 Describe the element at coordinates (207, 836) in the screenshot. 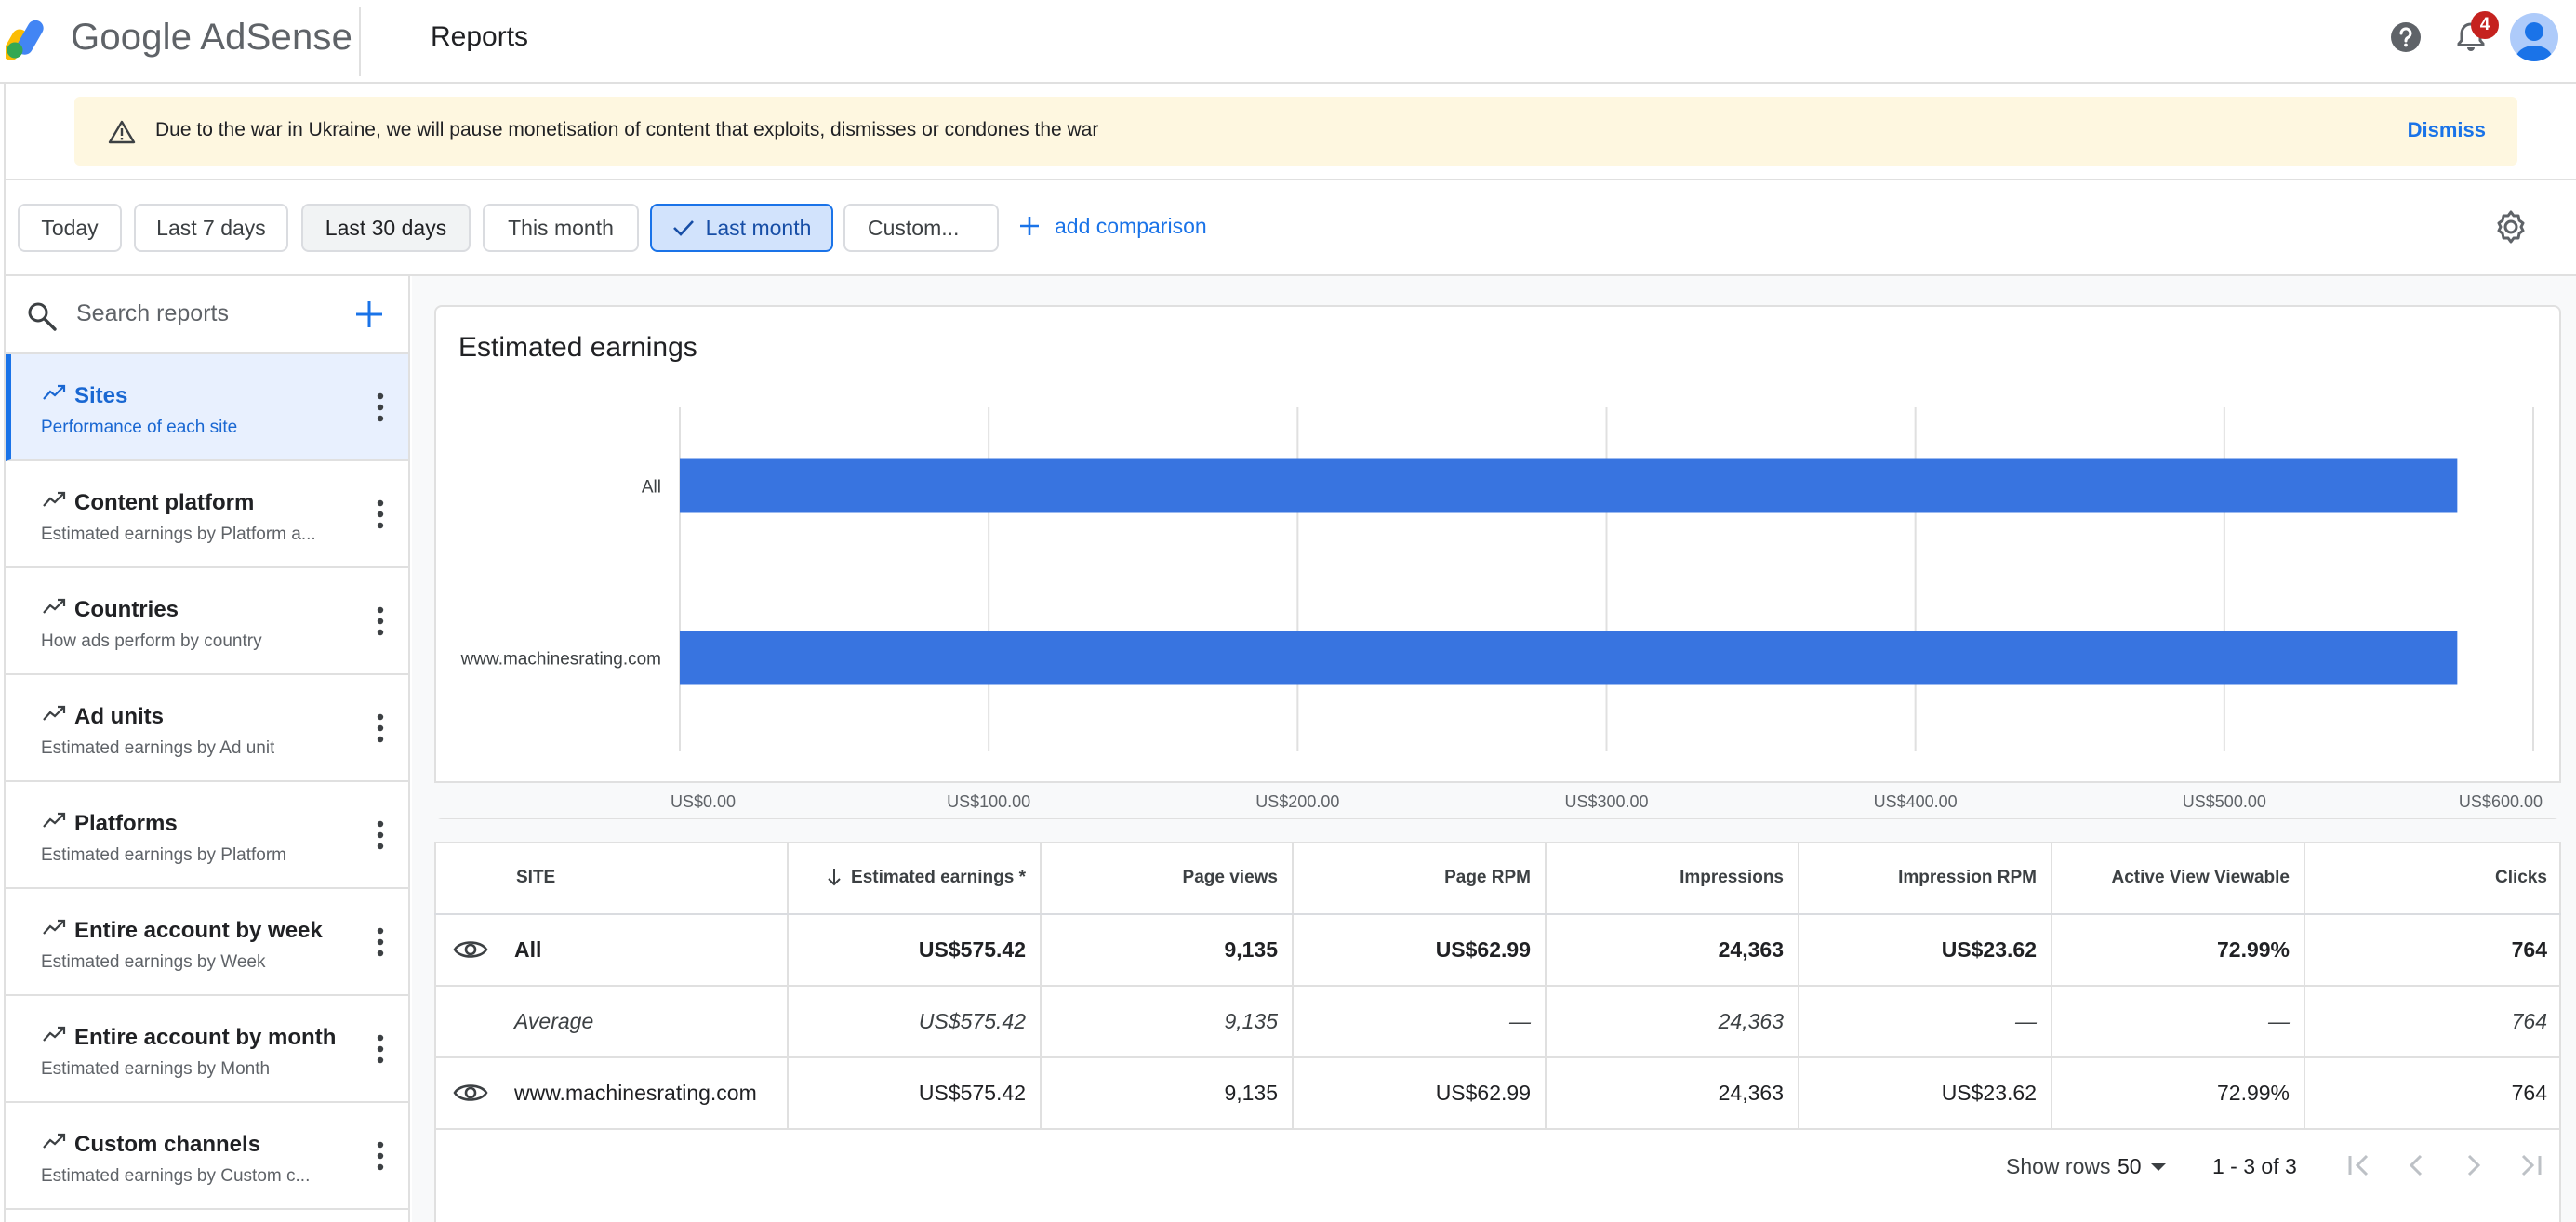

I see `sidebar-item-platforms: Platforms Estimated earnings by Platform` at that location.